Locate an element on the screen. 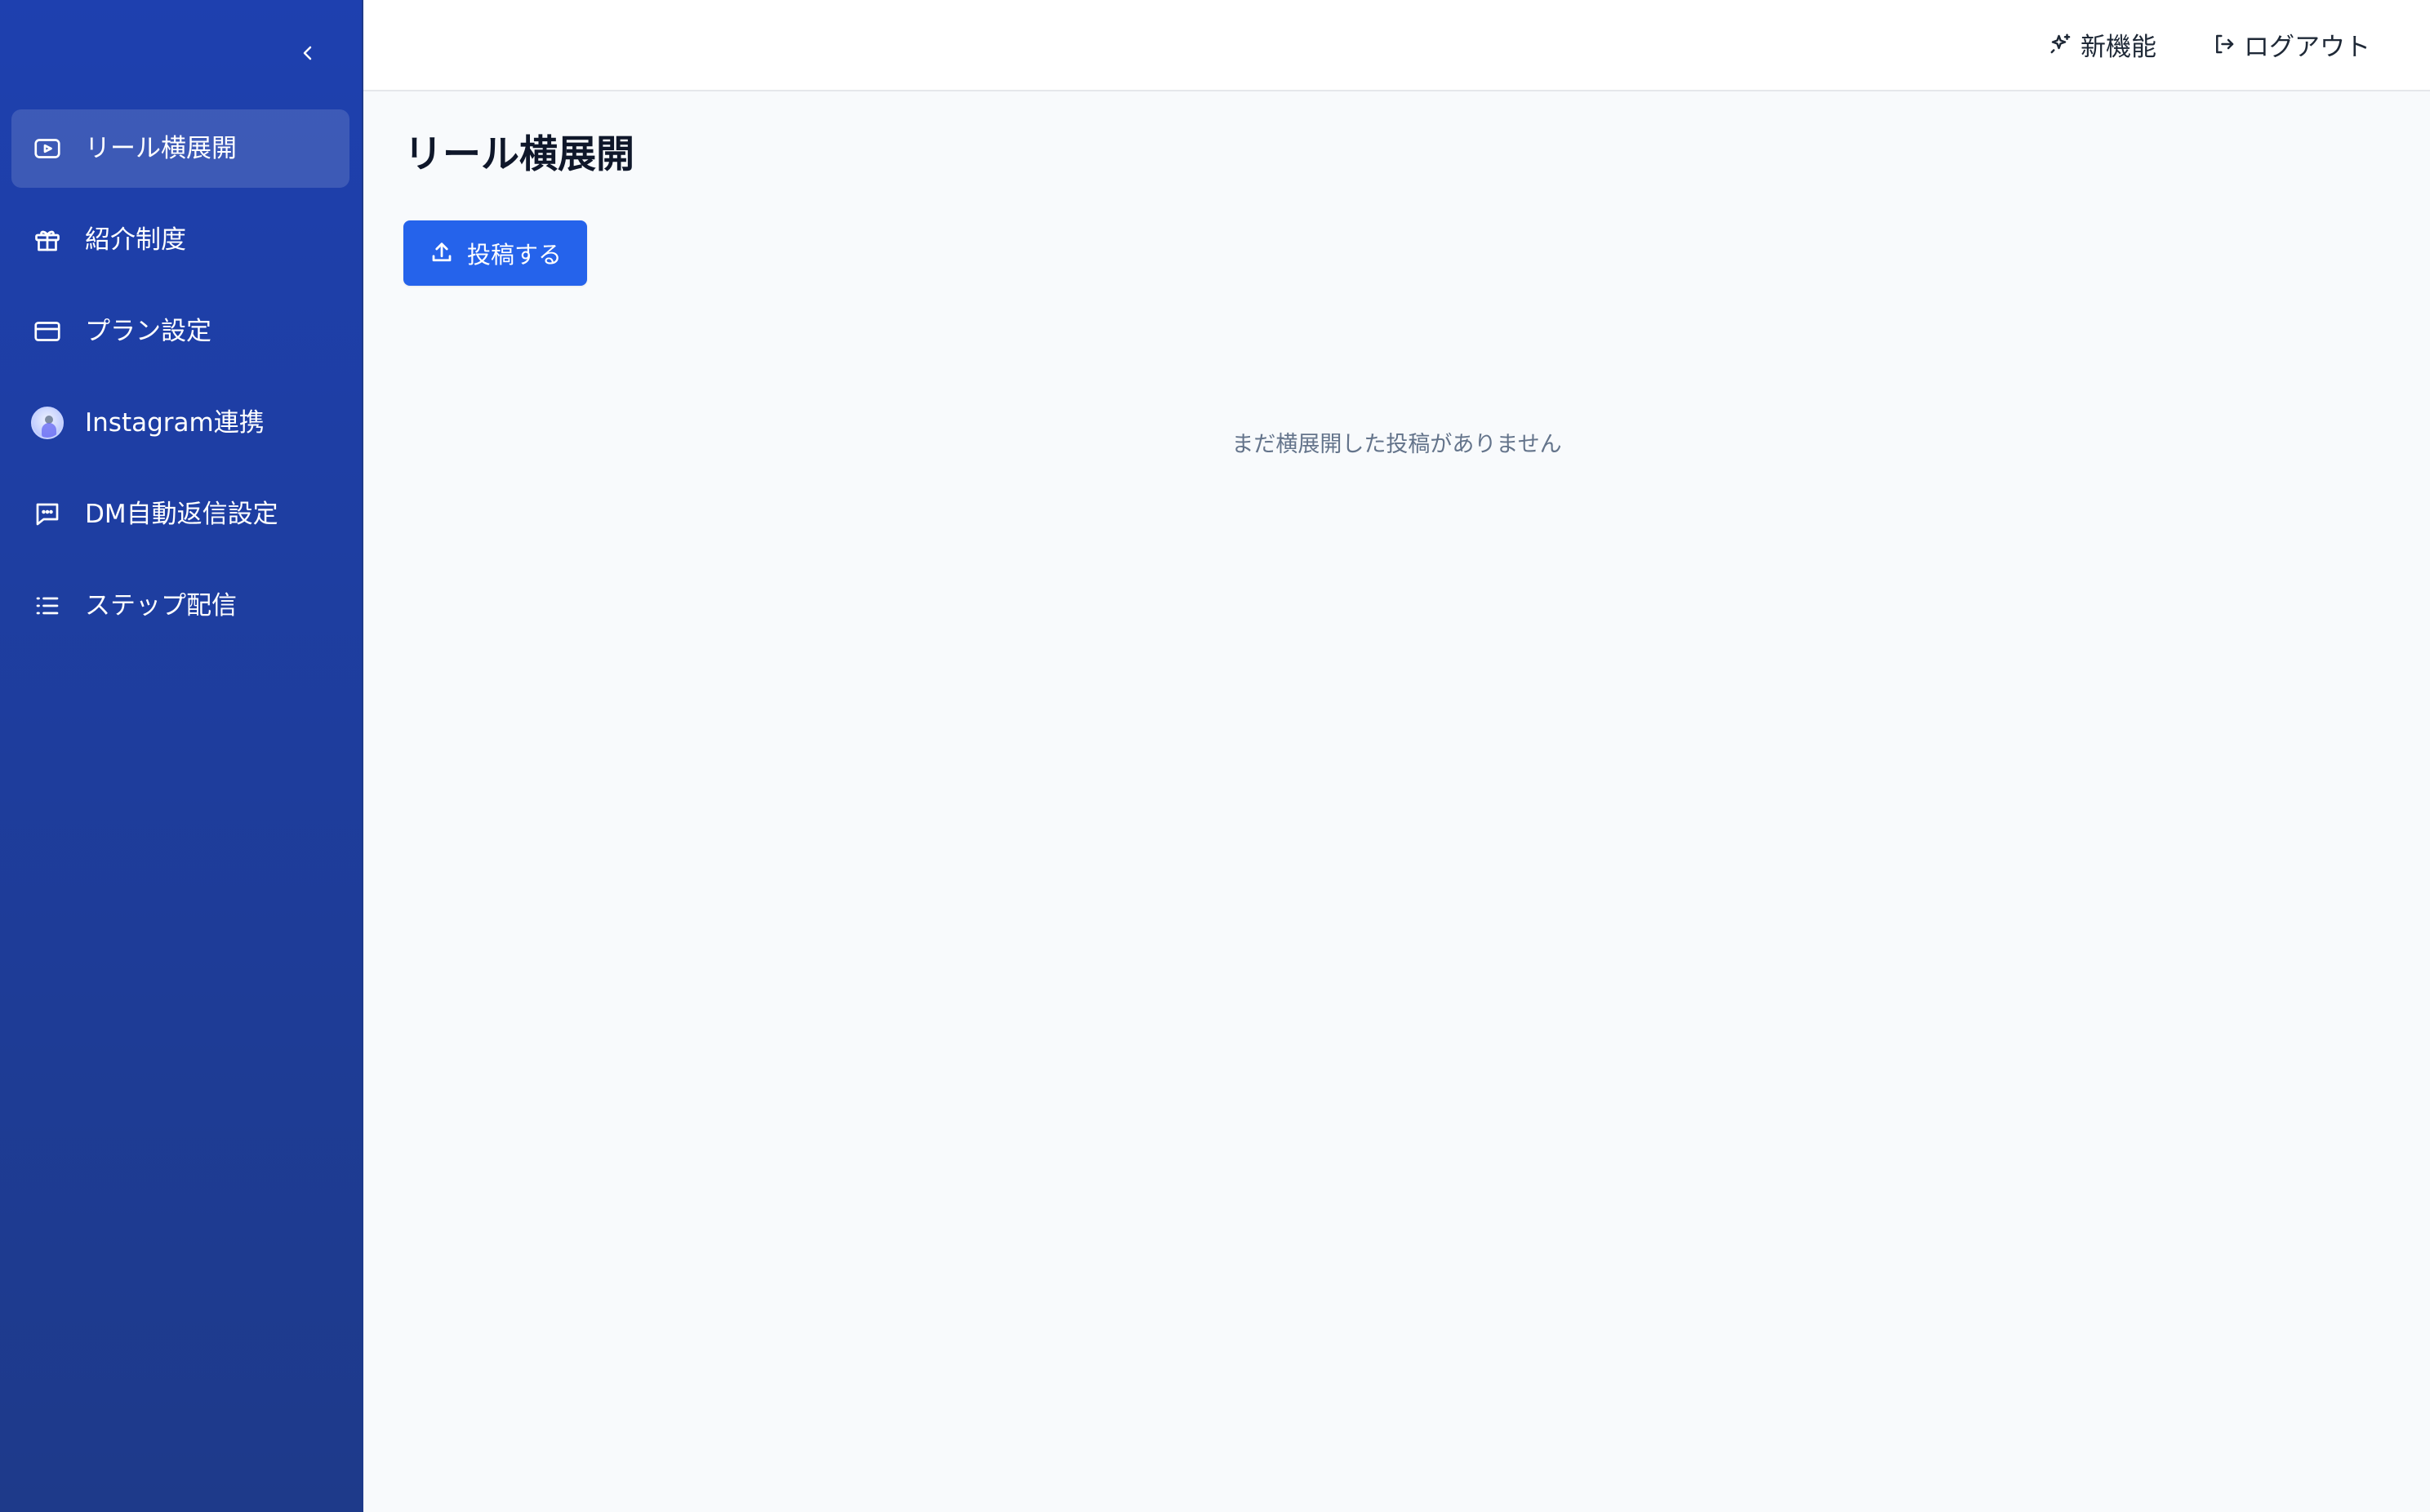  chevron-left-icon is located at coordinates (308, 54).